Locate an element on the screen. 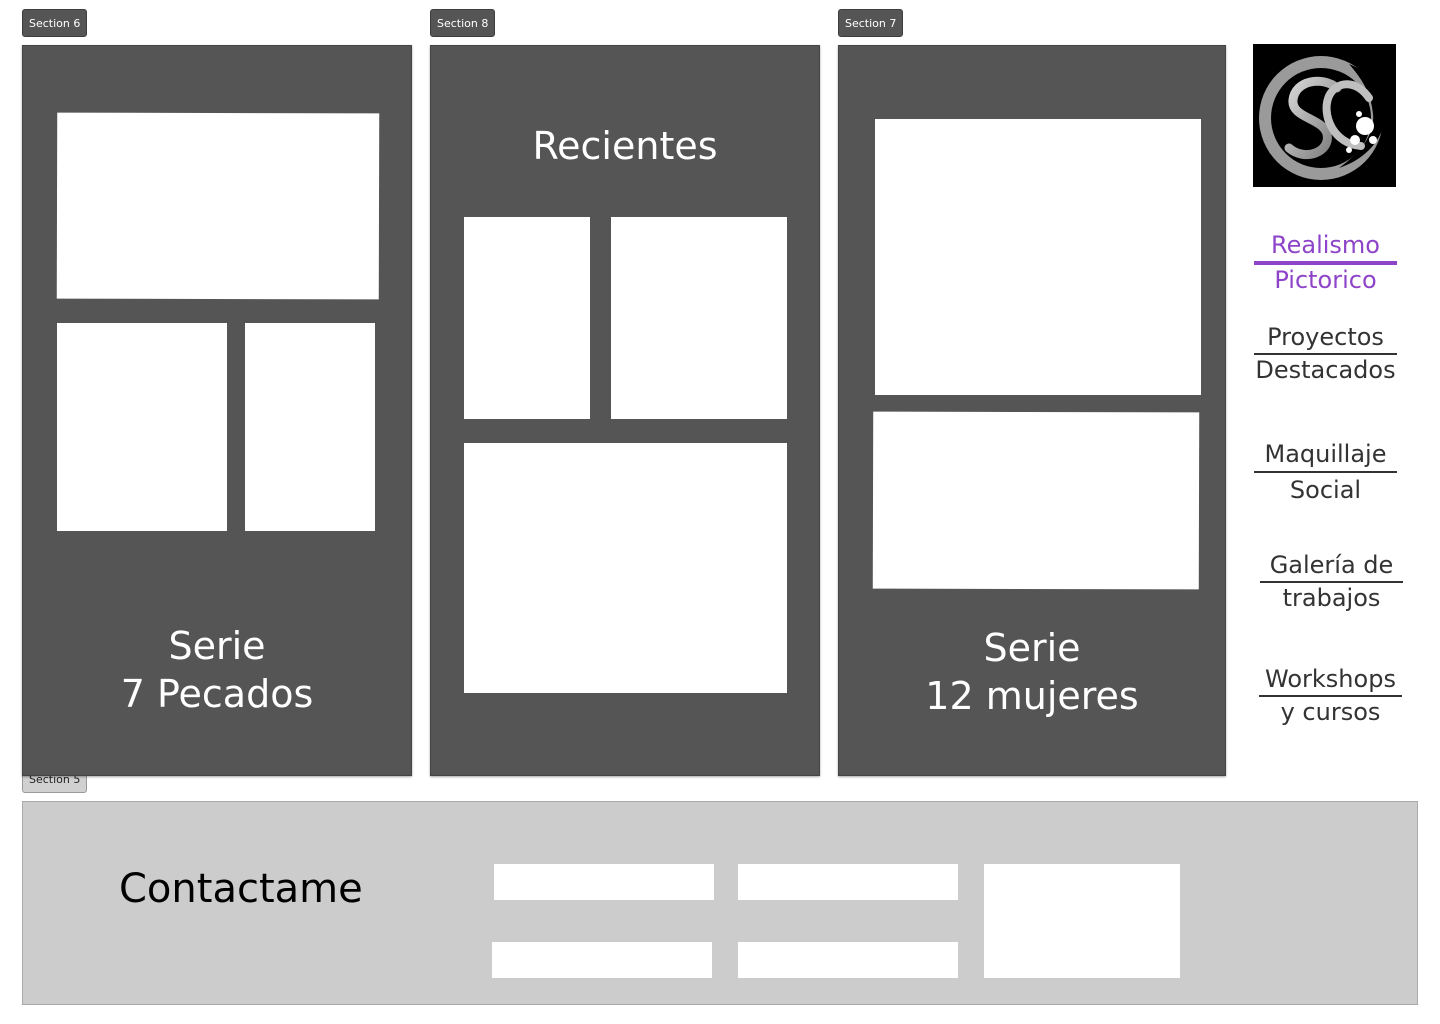 The width and height of the screenshot is (1440, 1024). nav-item-proyectos-destacados: Proyectos Destacados is located at coordinates (1325, 354).